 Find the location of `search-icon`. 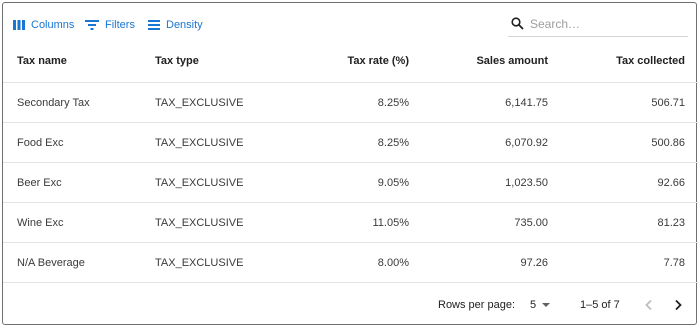

search-icon is located at coordinates (517, 23).